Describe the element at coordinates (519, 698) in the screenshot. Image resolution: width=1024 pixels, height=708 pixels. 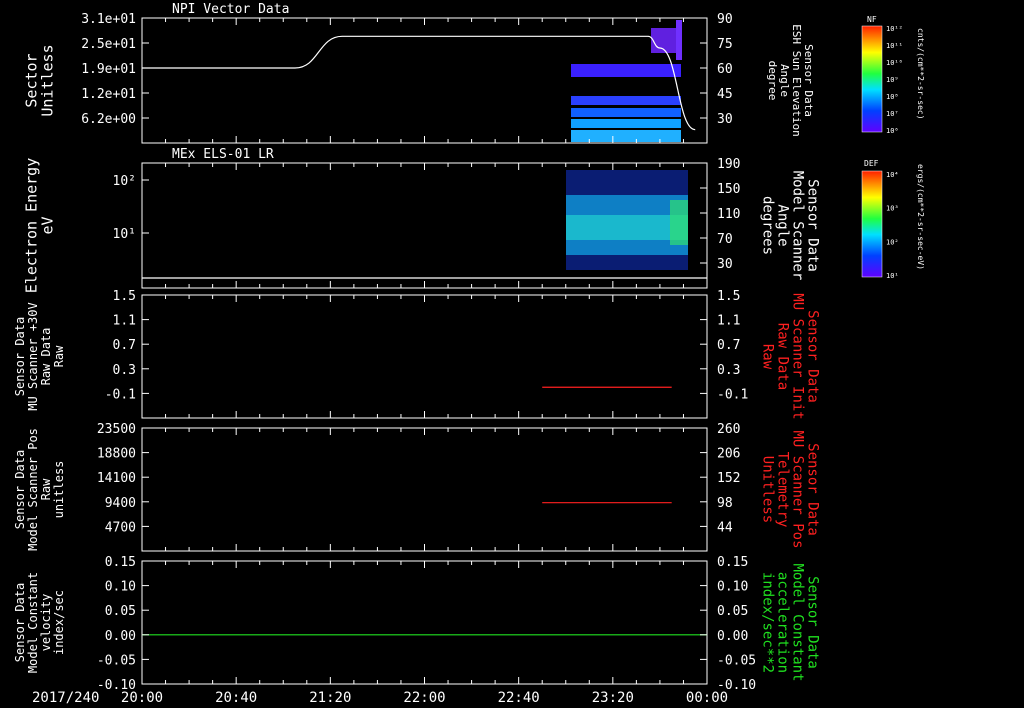
I see `time-tick-label: 22:40` at that location.